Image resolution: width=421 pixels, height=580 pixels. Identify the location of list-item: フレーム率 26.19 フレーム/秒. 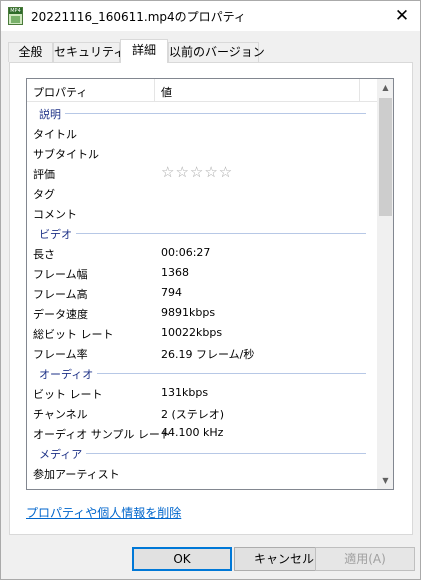
(202, 353).